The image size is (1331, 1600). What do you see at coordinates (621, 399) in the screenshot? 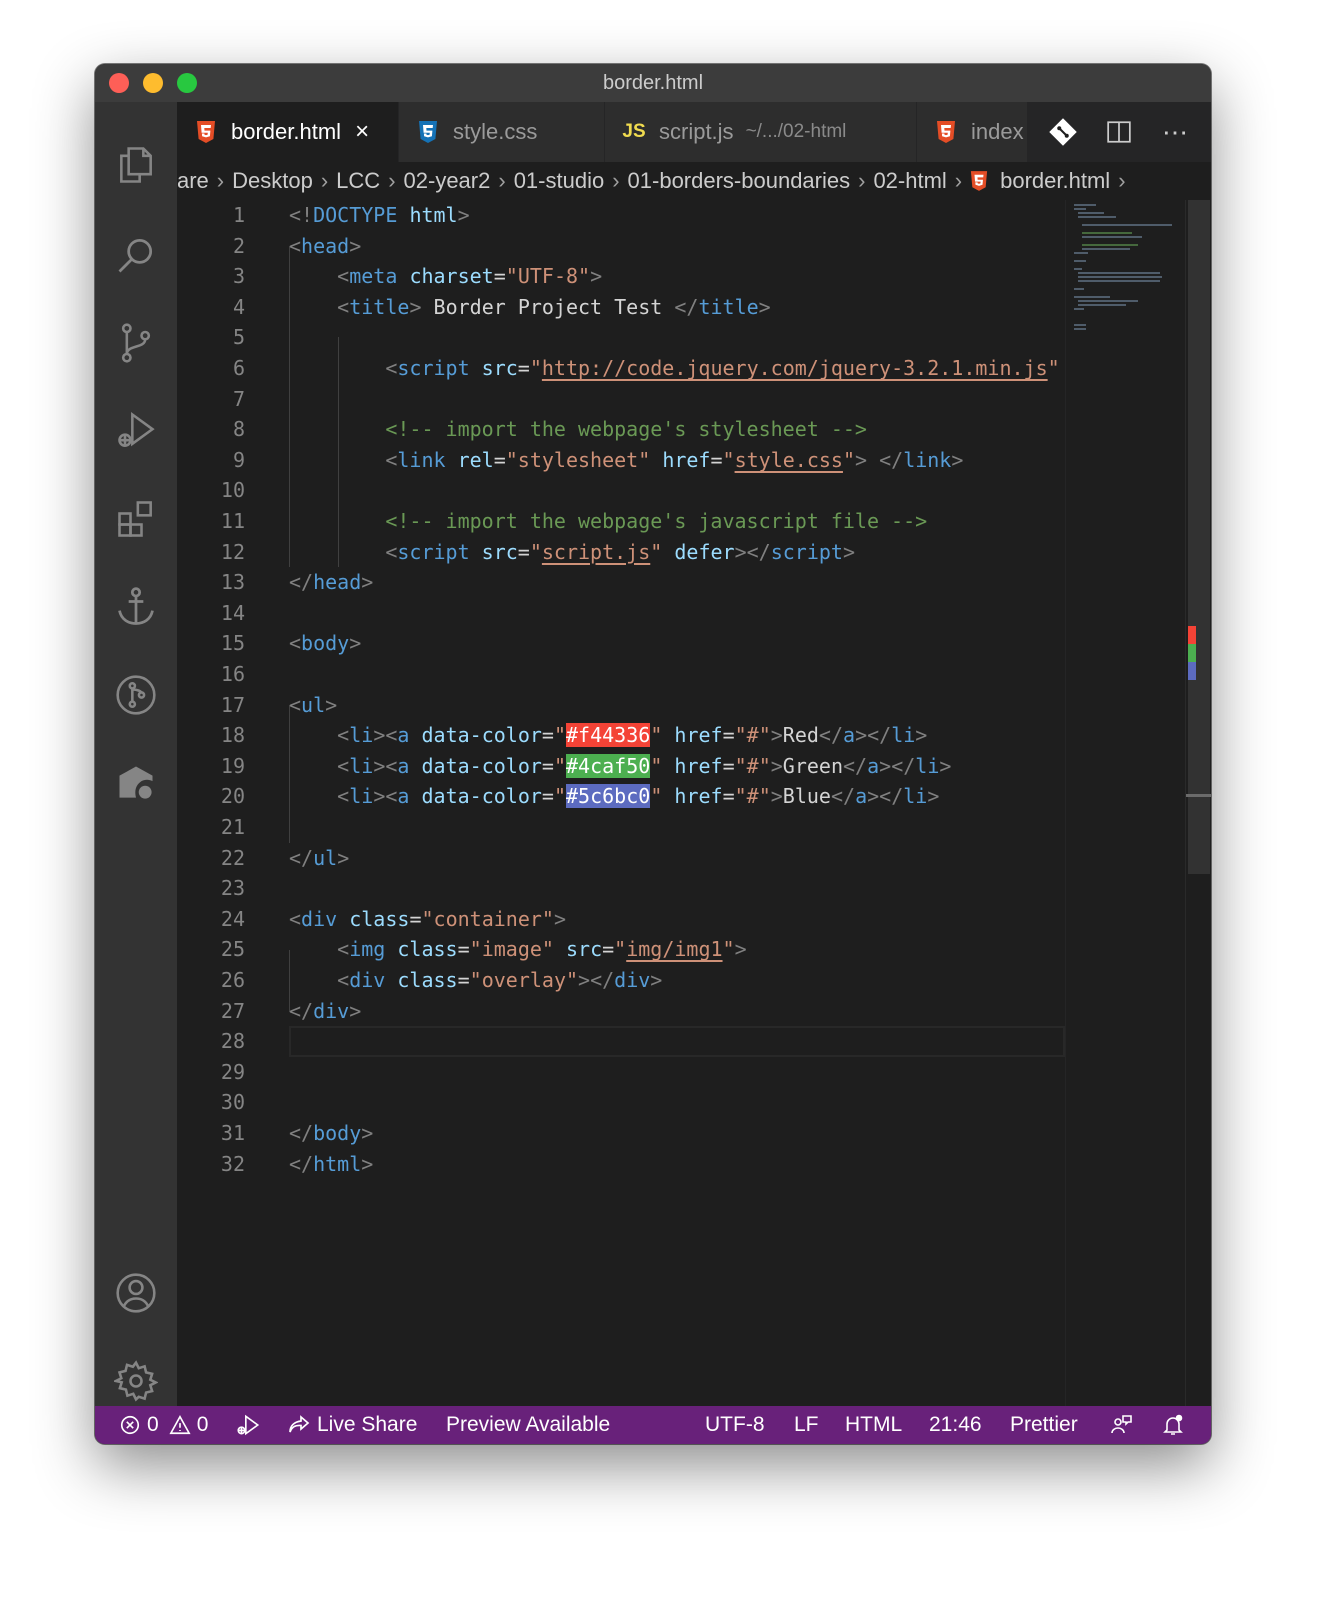
I see `code-line: 7` at bounding box center [621, 399].